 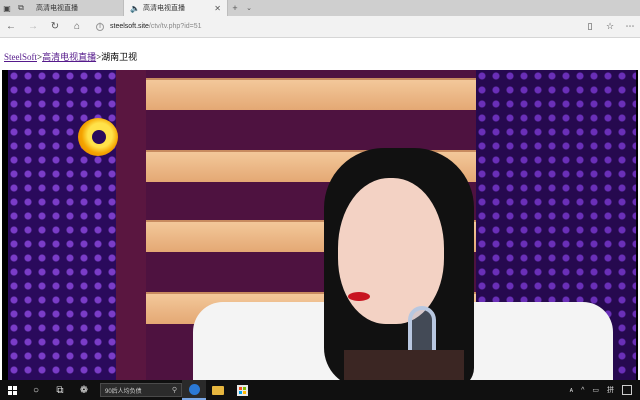 I want to click on tab-1: 高清电视直播, so click(x=76, y=8).